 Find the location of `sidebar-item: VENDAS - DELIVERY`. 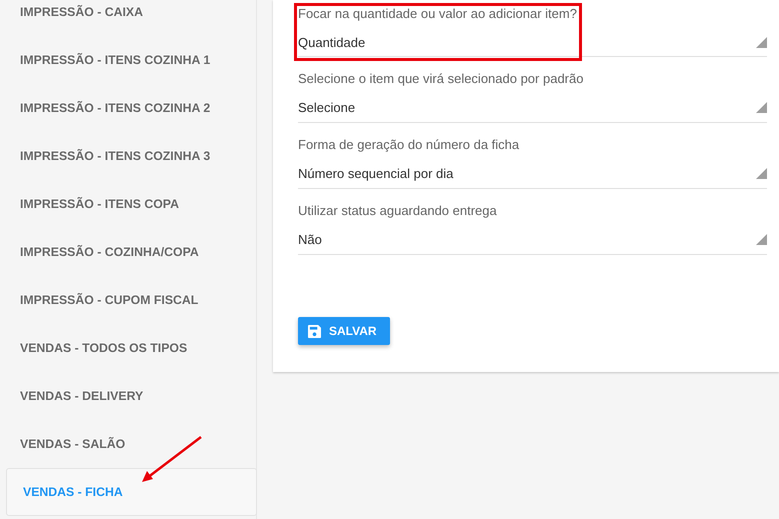

sidebar-item: VENDAS - DELIVERY is located at coordinates (128, 396).